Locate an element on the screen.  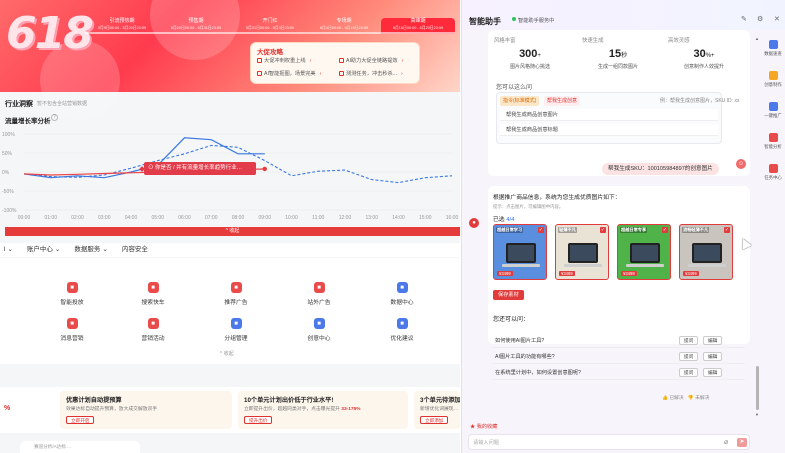
generated-image: 超越日常专享 ¥3499 ✓ is located at coordinates (644, 252).